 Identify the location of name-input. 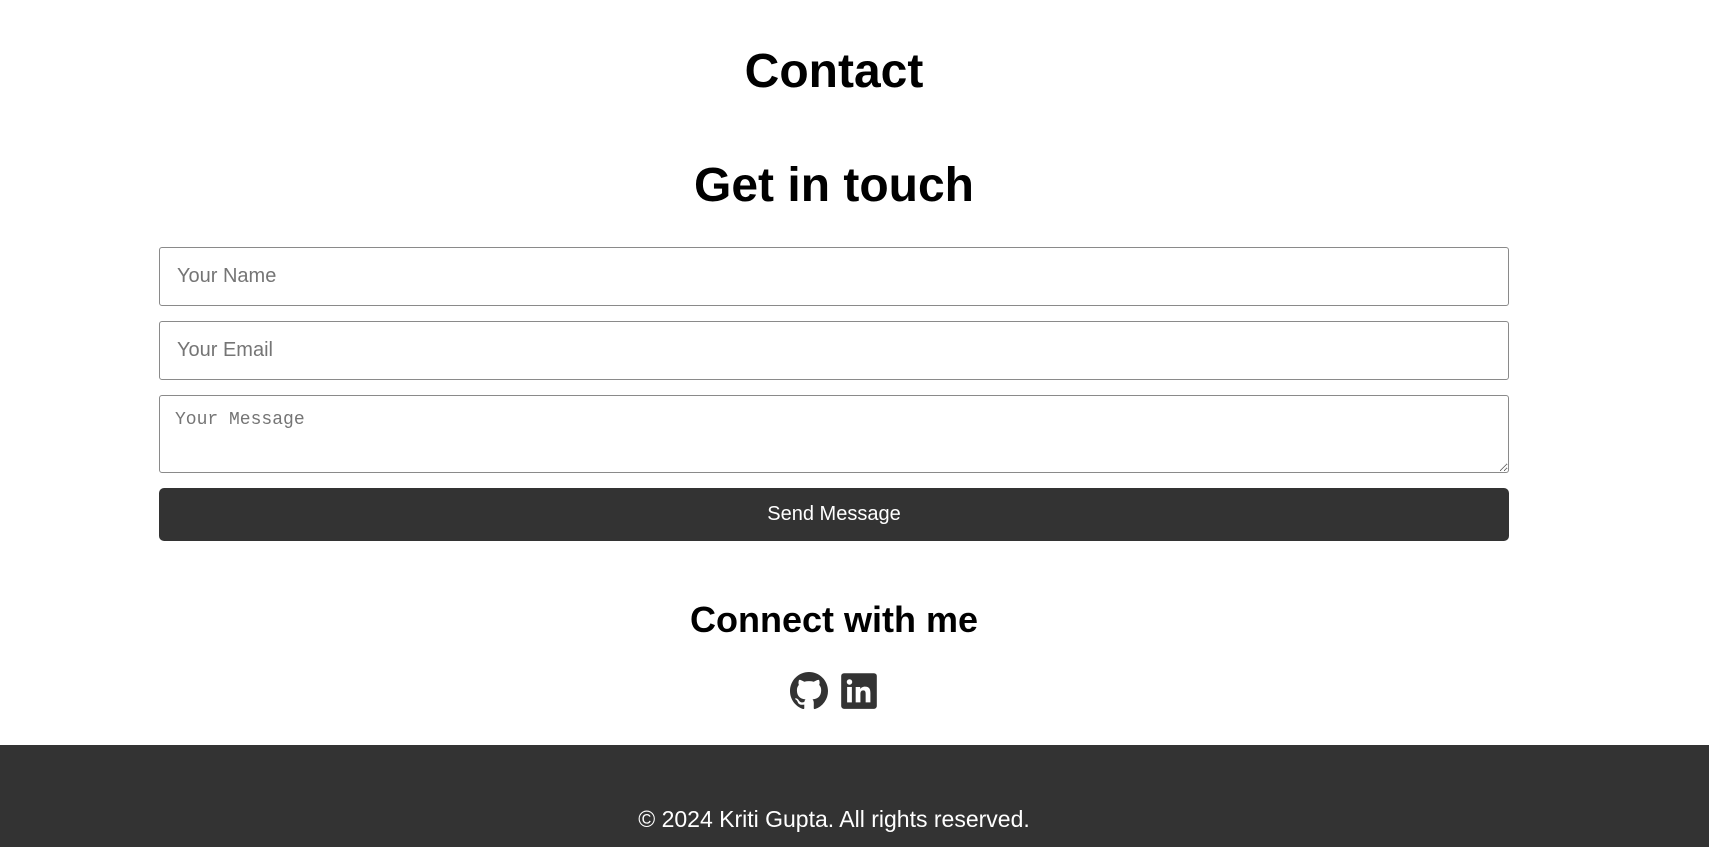
(834, 276).